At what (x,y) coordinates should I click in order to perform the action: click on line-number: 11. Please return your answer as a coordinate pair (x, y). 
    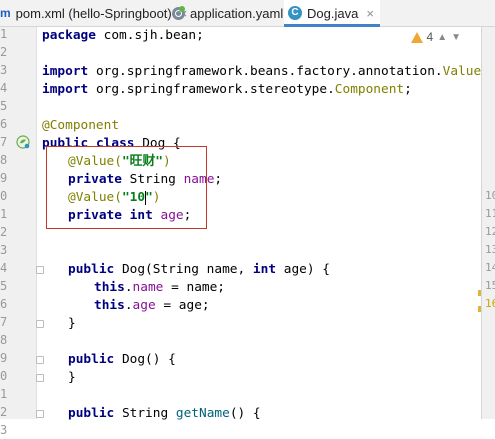
    Looking at the image, I should click on (490, 213).